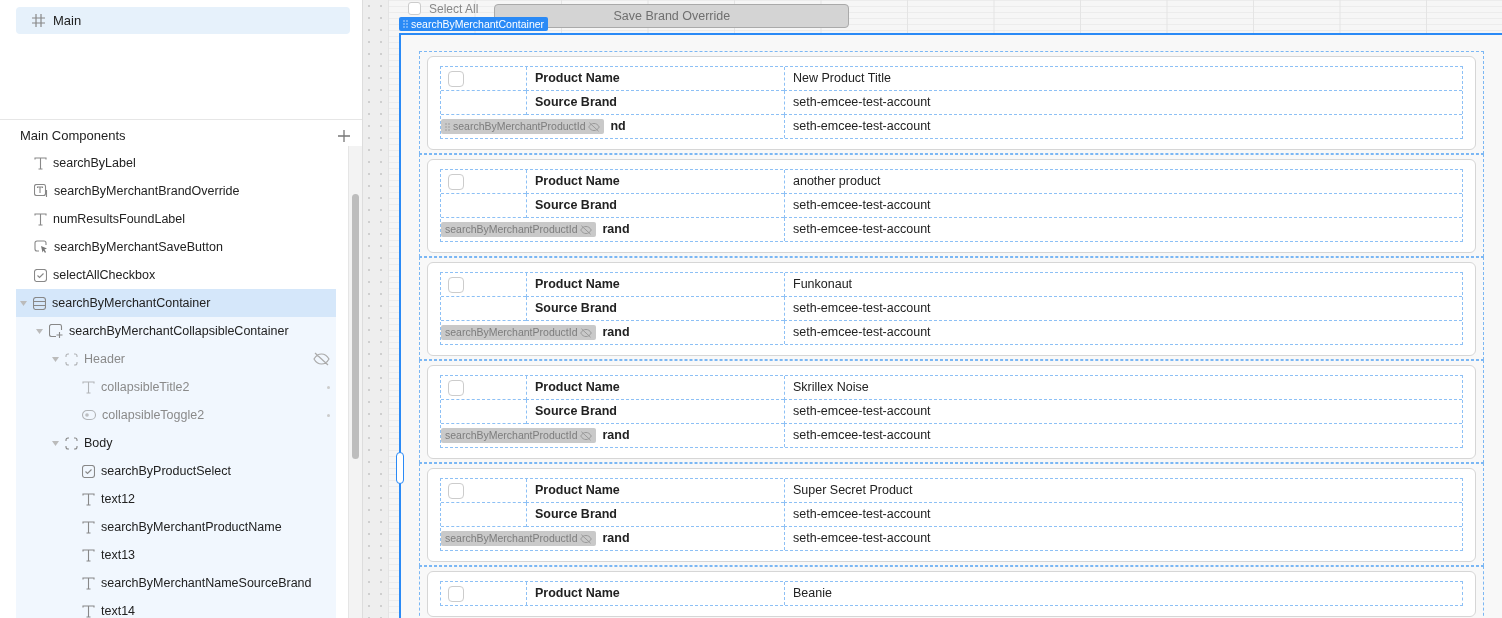  Describe the element at coordinates (183, 20) in the screenshot. I see `page-item: Main` at that location.